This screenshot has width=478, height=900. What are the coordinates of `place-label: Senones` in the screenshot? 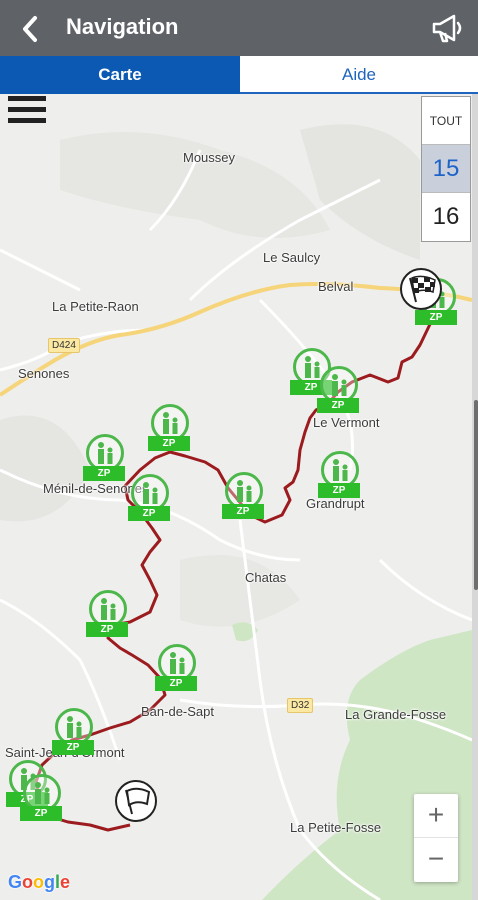 It's located at (44, 373).